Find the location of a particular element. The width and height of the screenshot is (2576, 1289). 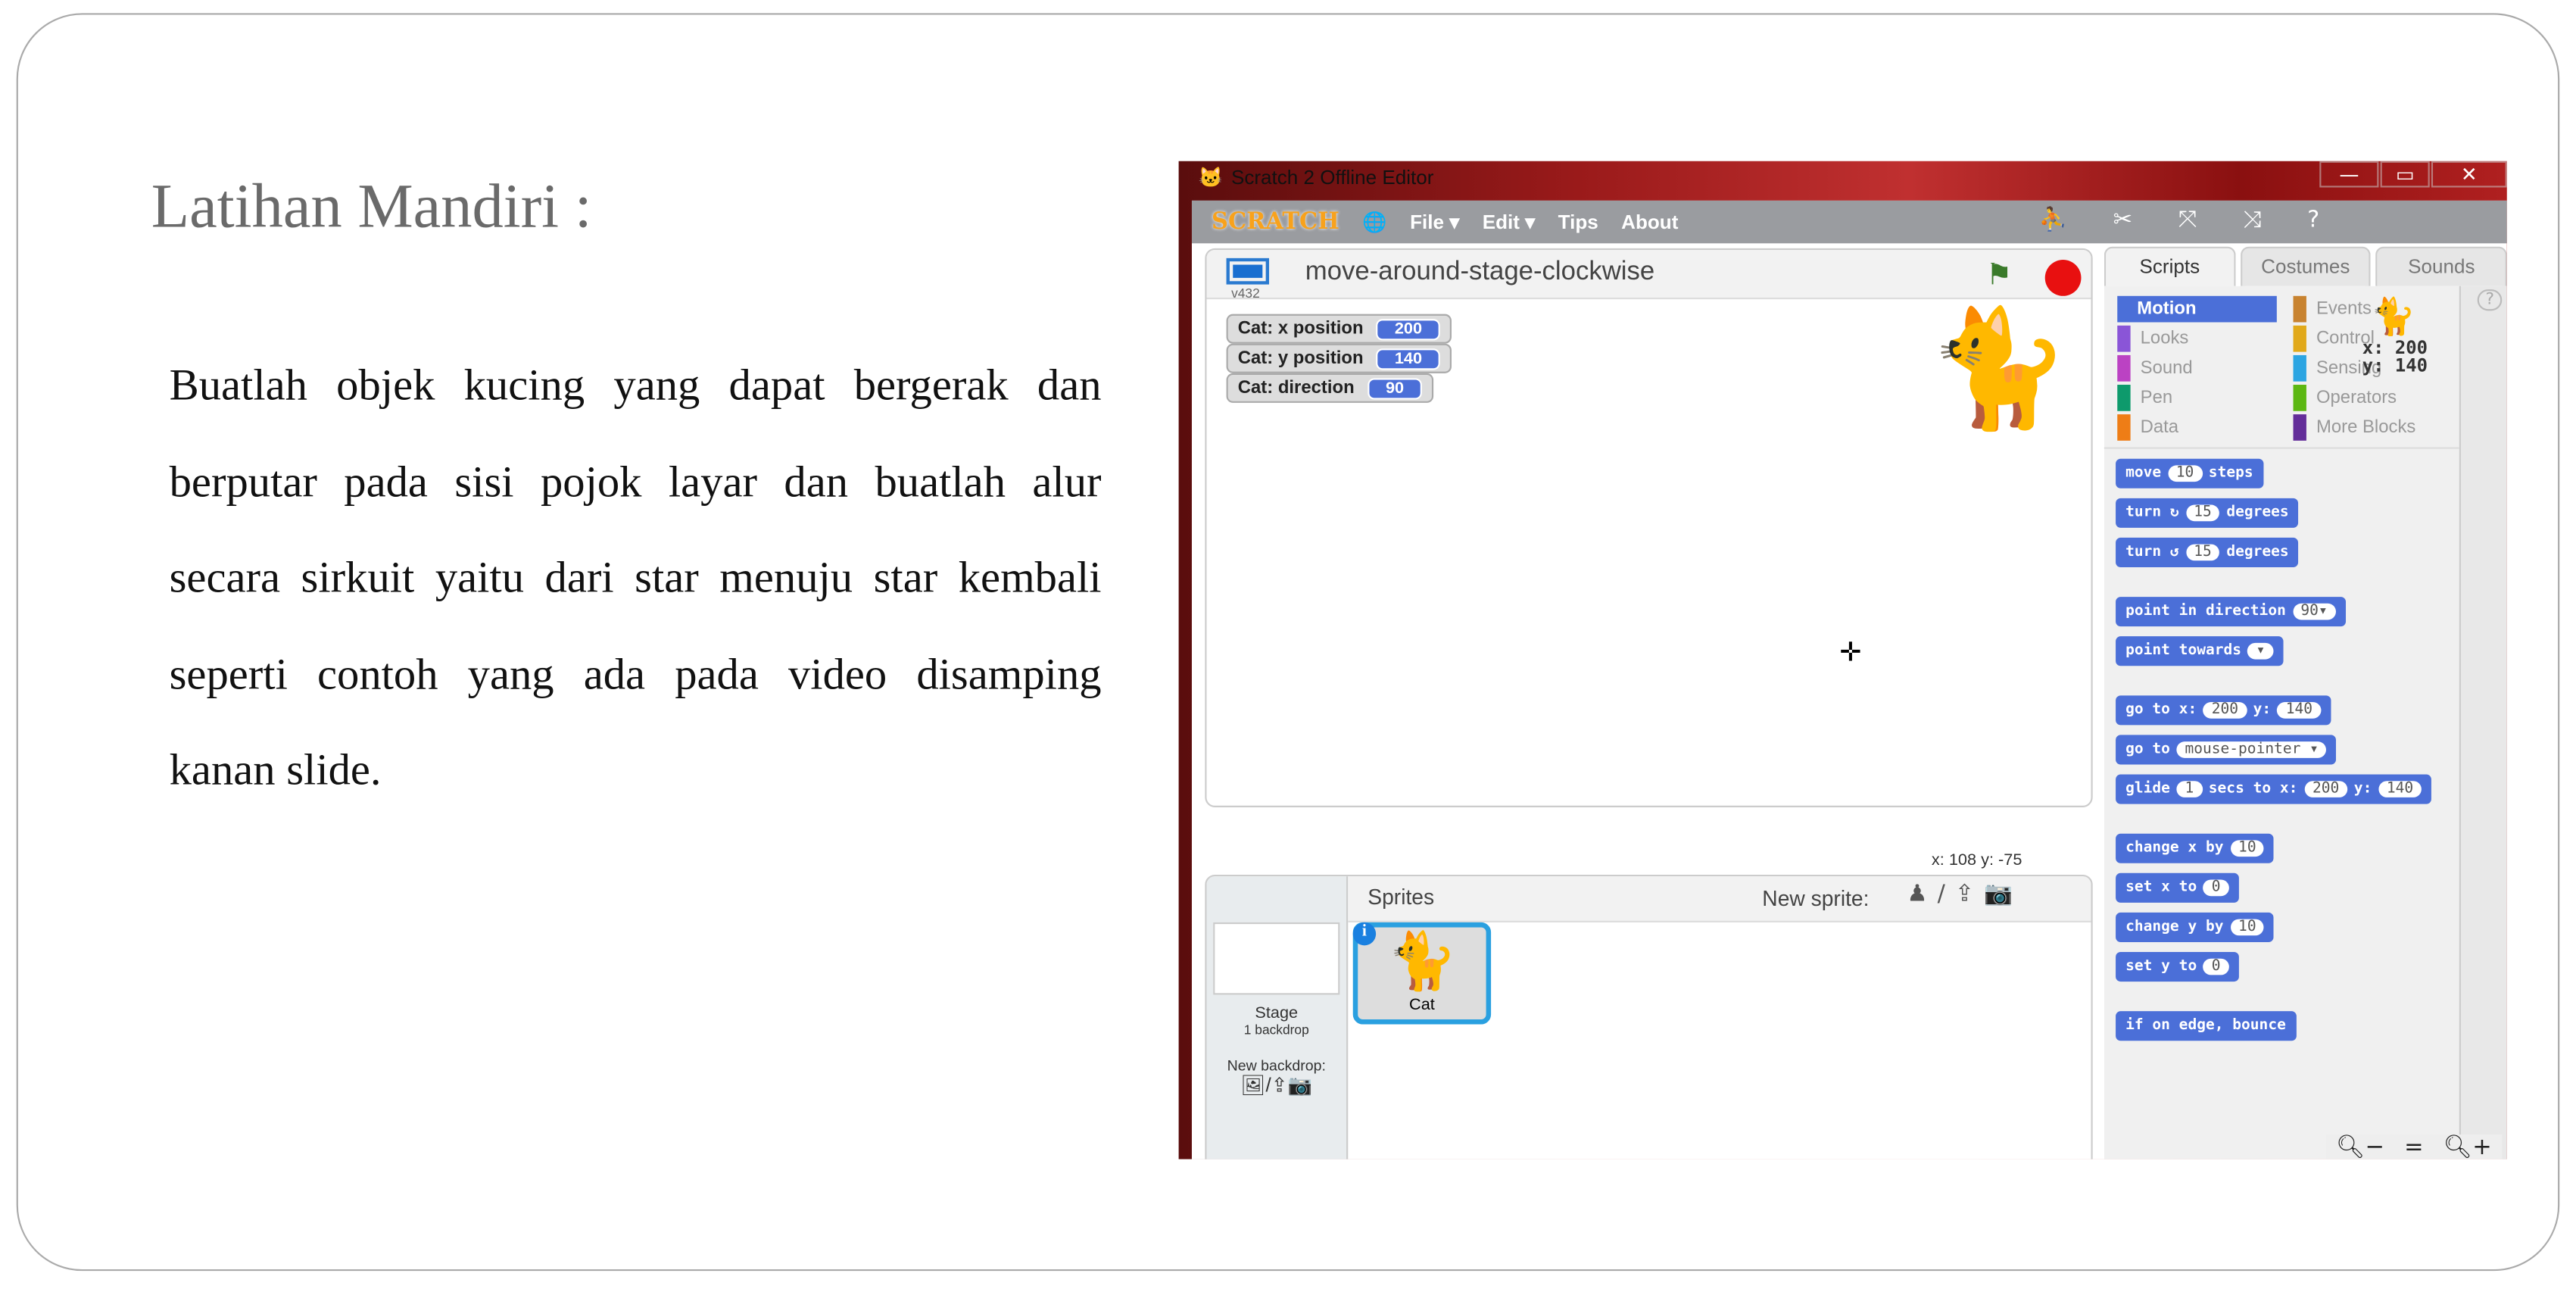

block-text: change x by is located at coordinates (2174, 848).